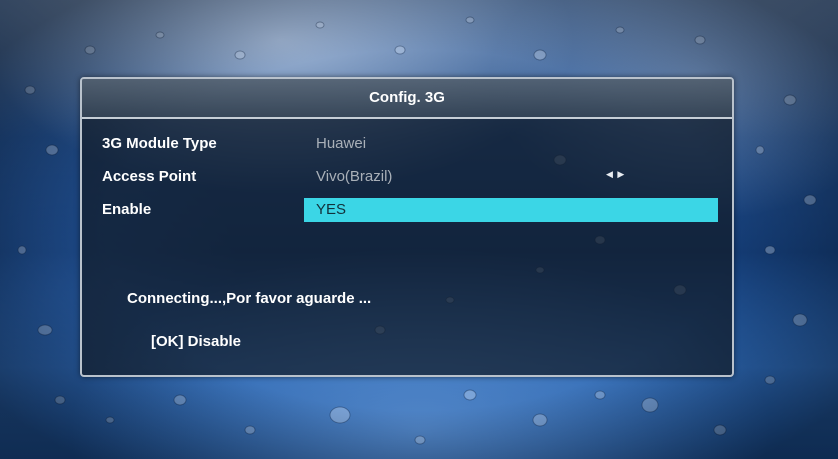 This screenshot has height=459, width=838. What do you see at coordinates (354, 176) in the screenshot?
I see `row-value: Vivo(Brazil)` at bounding box center [354, 176].